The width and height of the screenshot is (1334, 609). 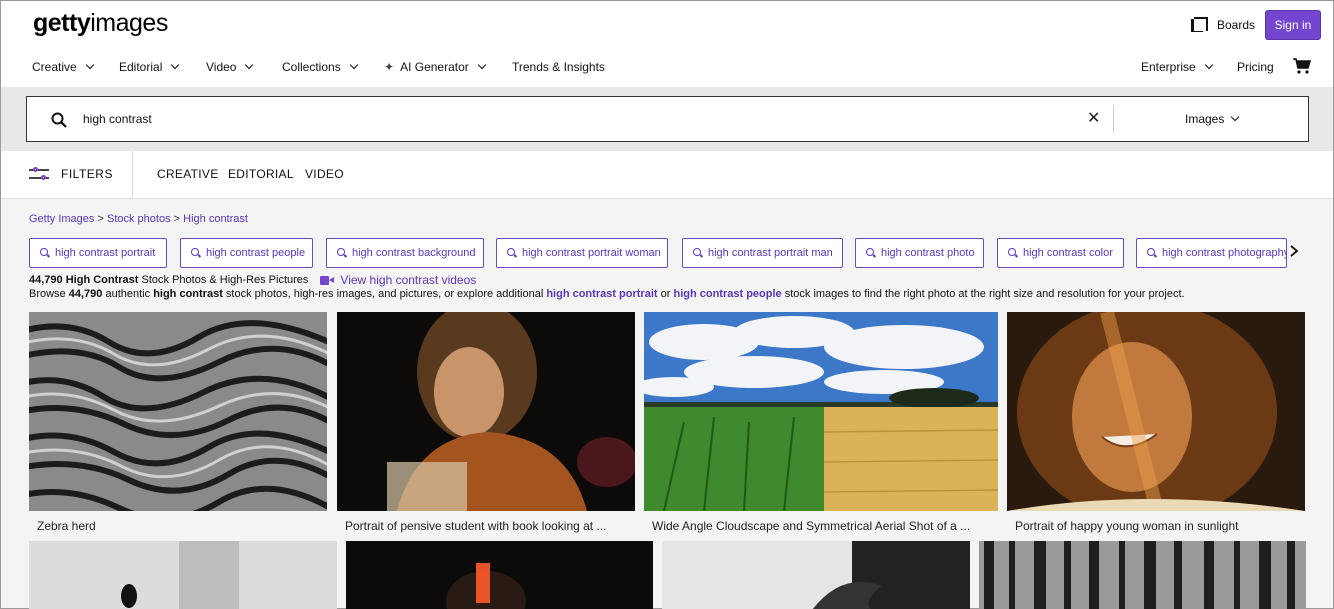 What do you see at coordinates (63, 67) in the screenshot?
I see `nav-creative: Creative` at bounding box center [63, 67].